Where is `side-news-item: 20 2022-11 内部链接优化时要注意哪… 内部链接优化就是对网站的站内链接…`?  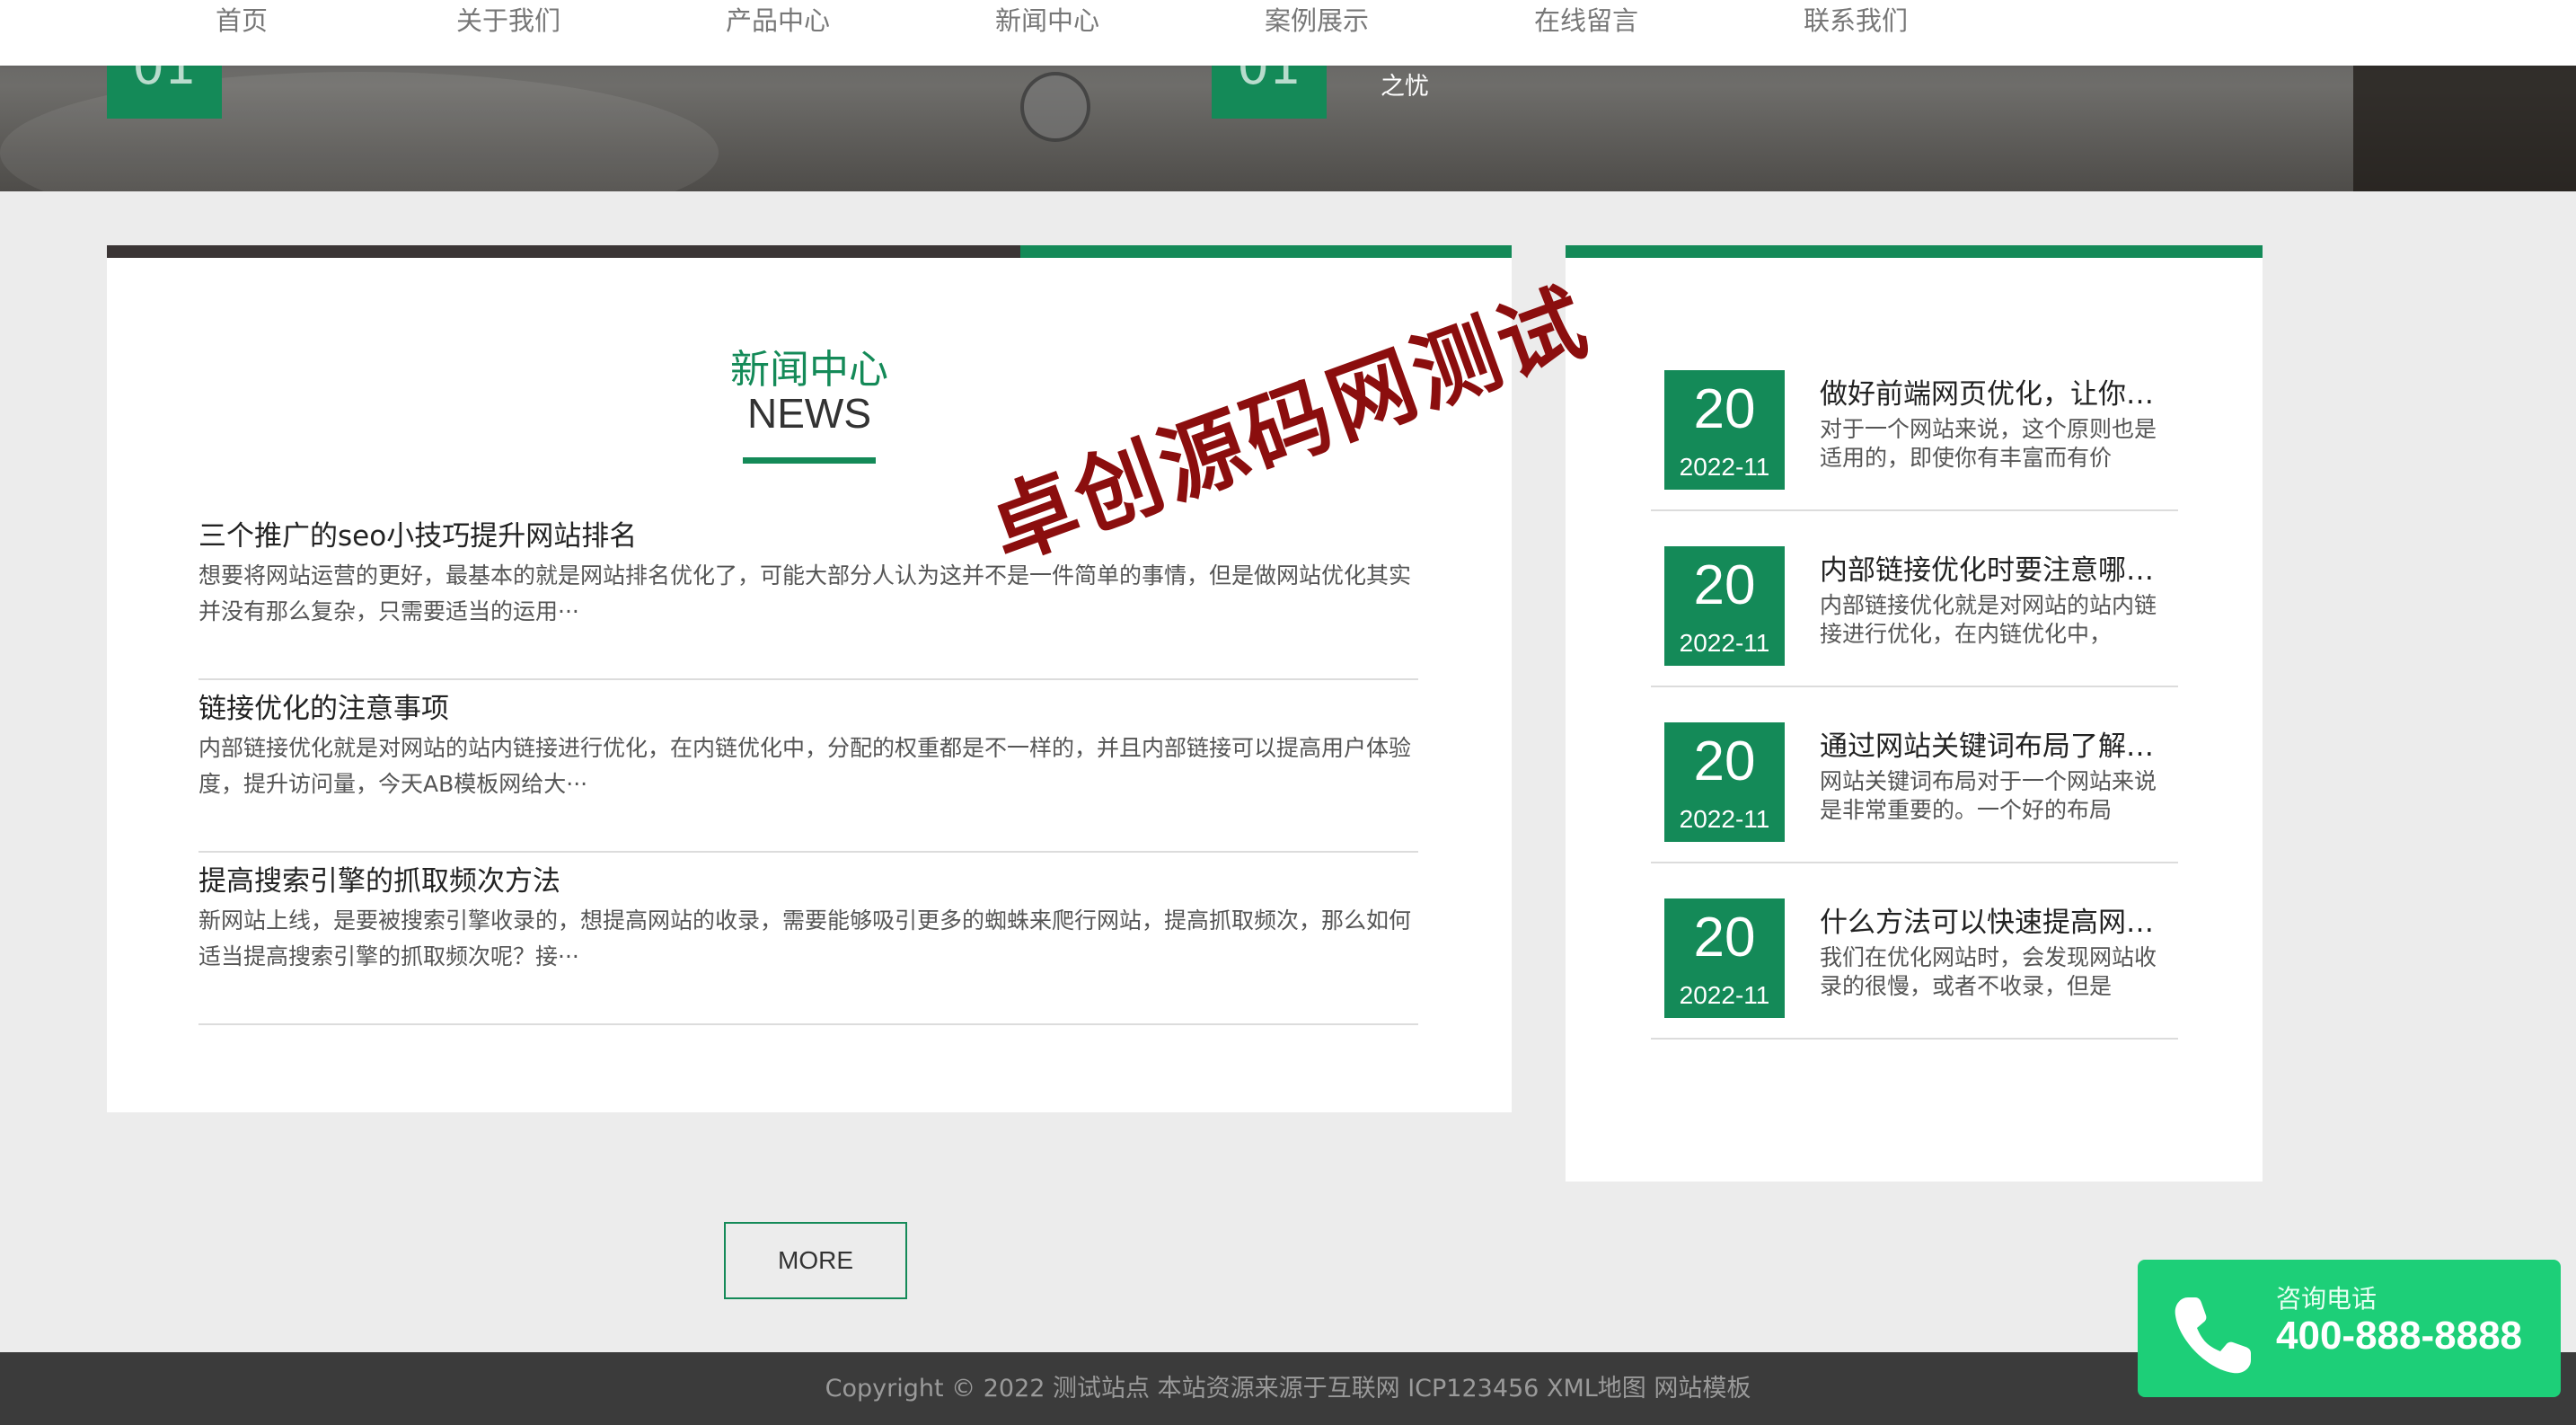
side-news-item: 20 2022-11 内部链接优化时要注意哪… 内部链接优化就是对网站的站内链接… is located at coordinates (1914, 617).